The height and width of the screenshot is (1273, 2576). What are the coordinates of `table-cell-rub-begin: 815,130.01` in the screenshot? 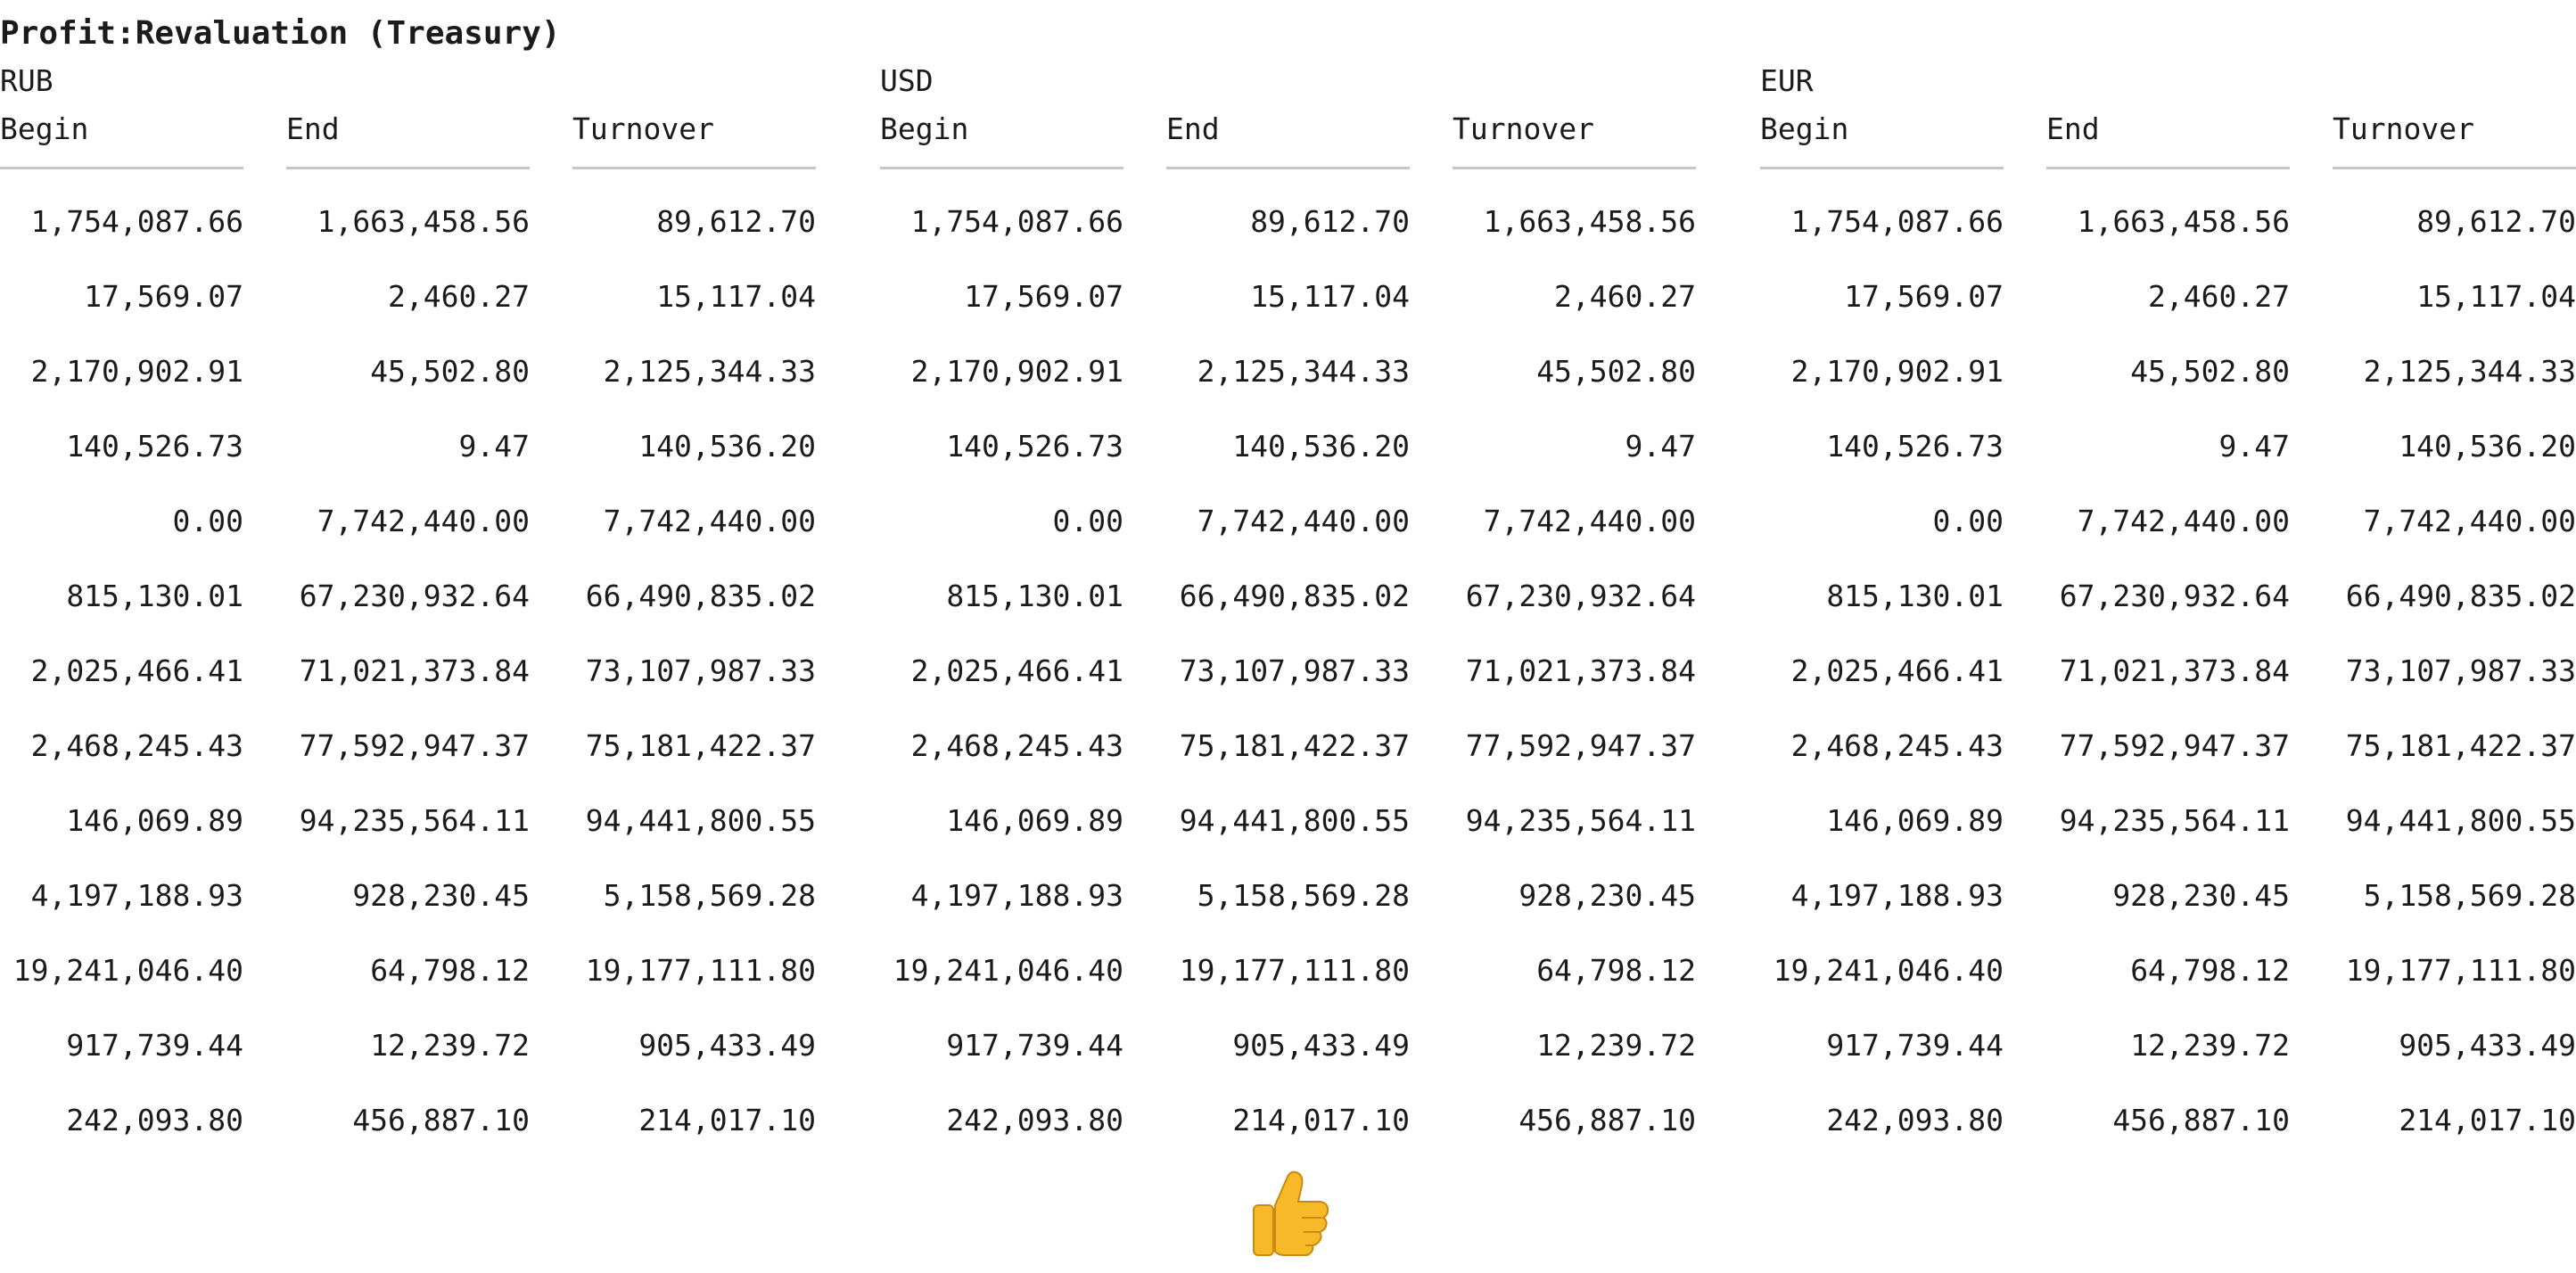 It's located at (154, 596).